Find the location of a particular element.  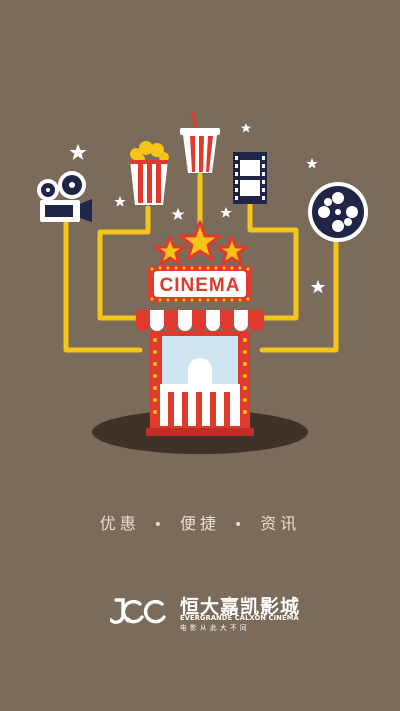

tagline-discount: 优惠 is located at coordinates (119, 523).